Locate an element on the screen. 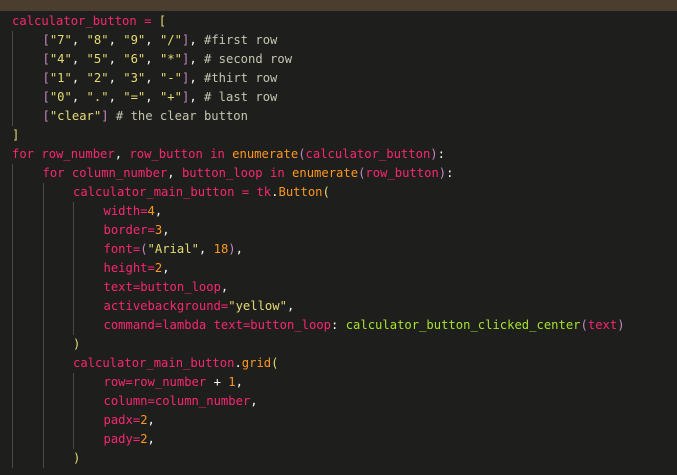 This screenshot has width=677, height=475. code-token-string: "+" is located at coordinates (170, 97).